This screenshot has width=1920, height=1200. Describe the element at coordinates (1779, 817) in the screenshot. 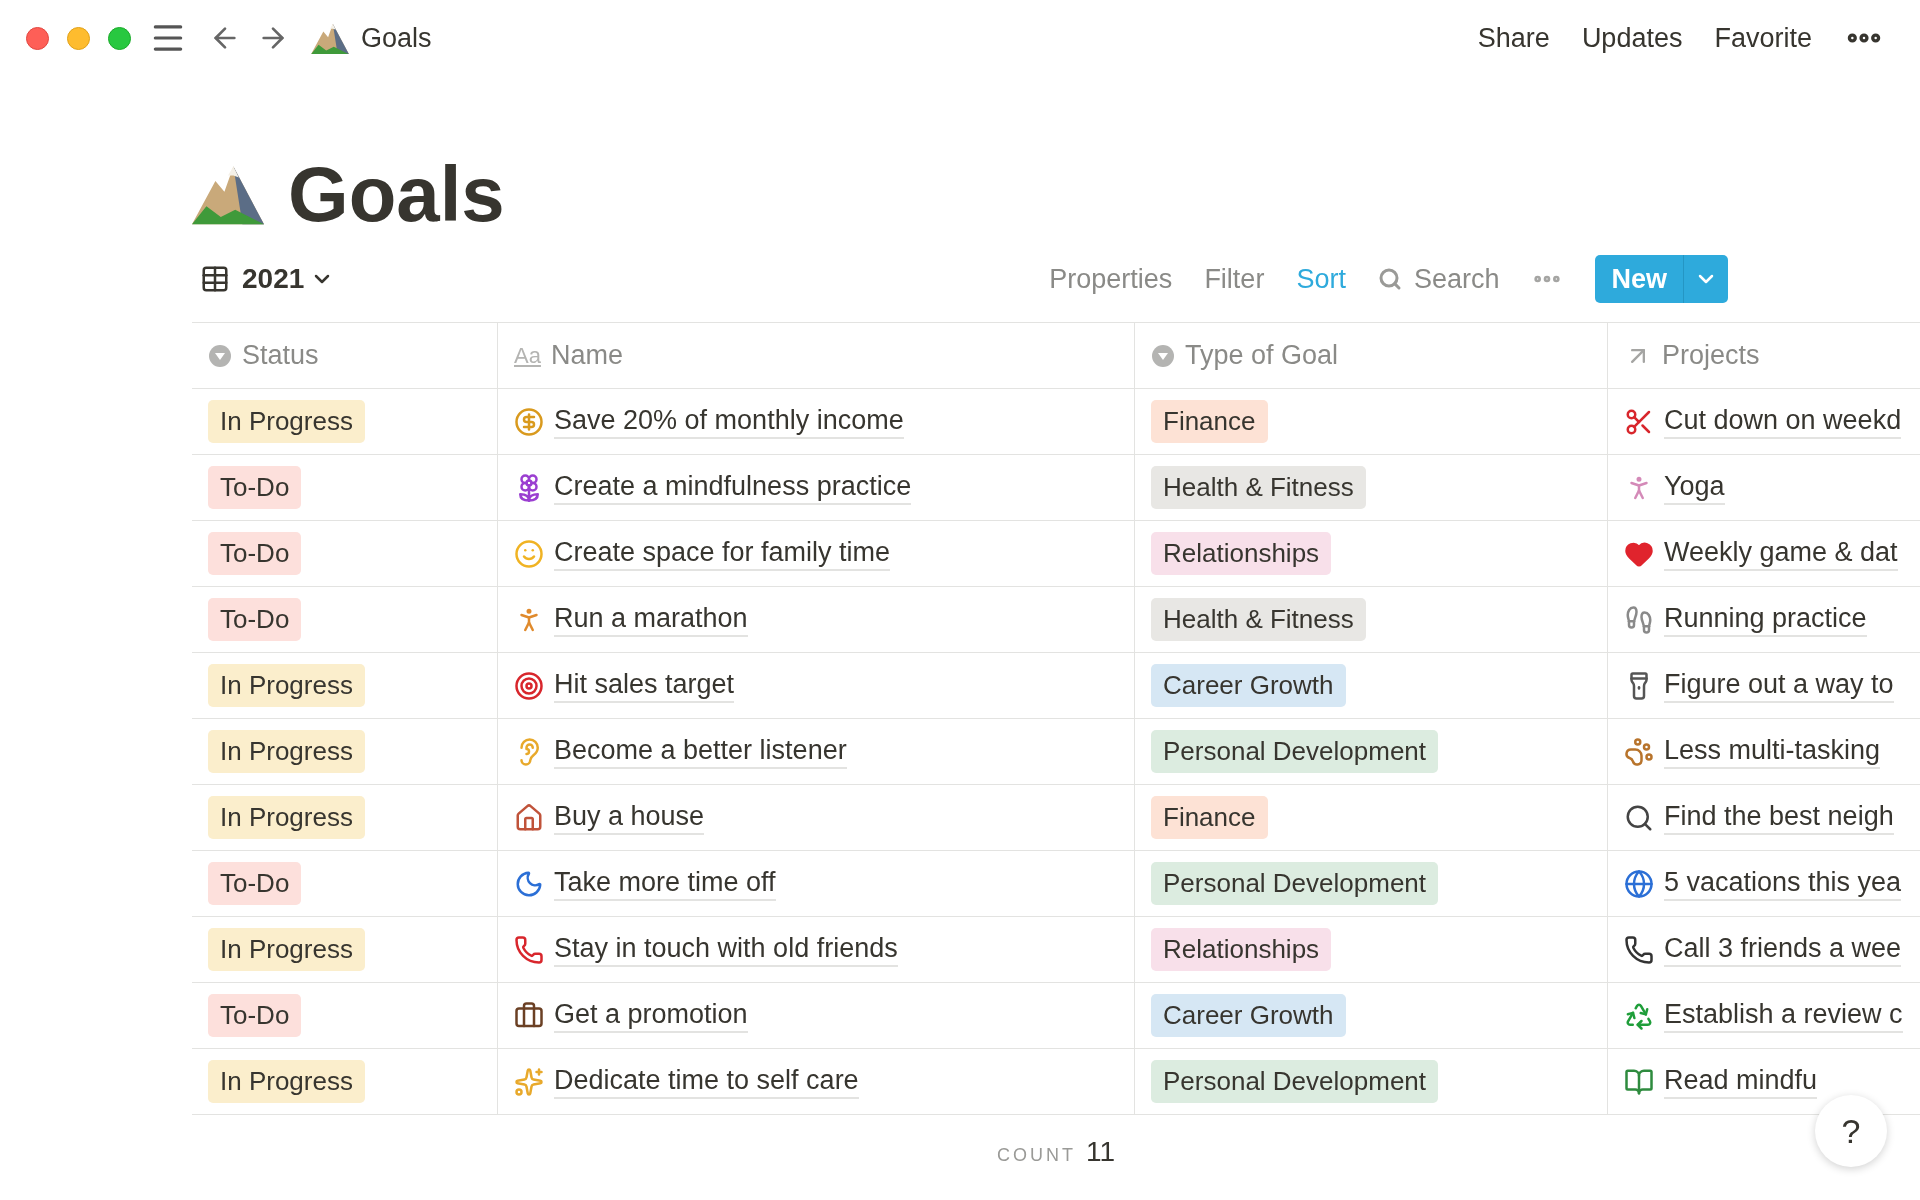

I see `project-link: Find the best neigh` at that location.